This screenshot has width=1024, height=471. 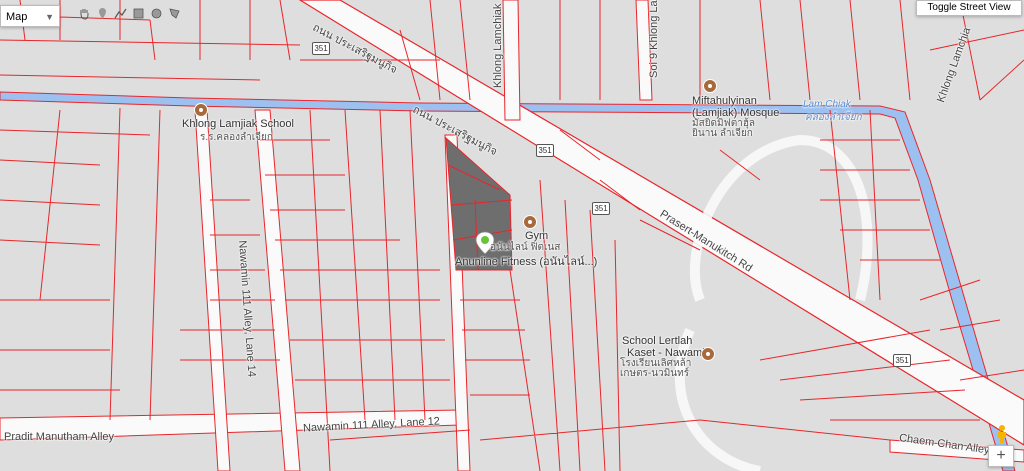 What do you see at coordinates (1002, 434) in the screenshot?
I see `pegman-icon` at bounding box center [1002, 434].